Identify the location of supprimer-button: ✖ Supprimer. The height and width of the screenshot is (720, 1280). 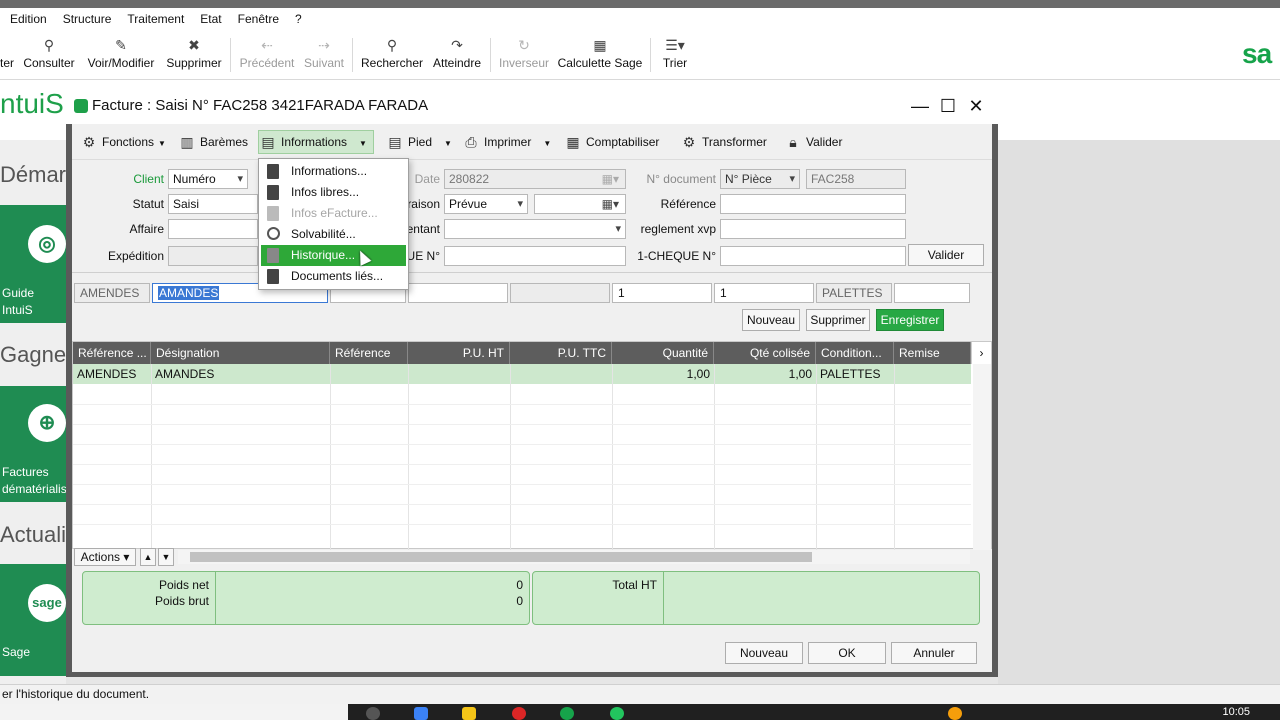
(194, 55).